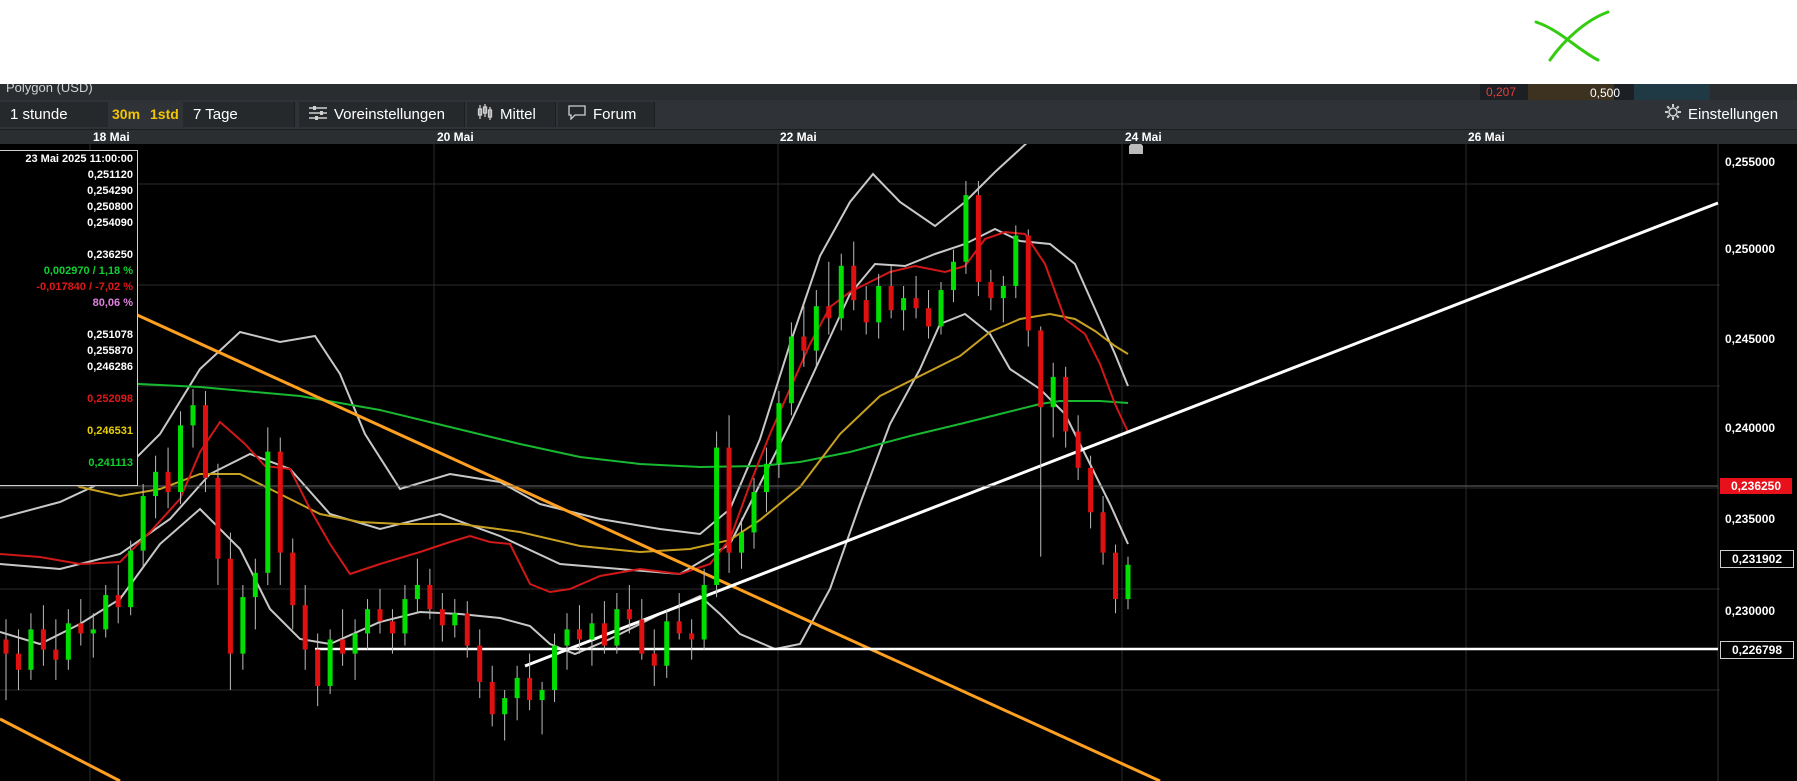 The width and height of the screenshot is (1797, 781). Describe the element at coordinates (110, 191) in the screenshot. I see `info-high: 0,254290` at that location.